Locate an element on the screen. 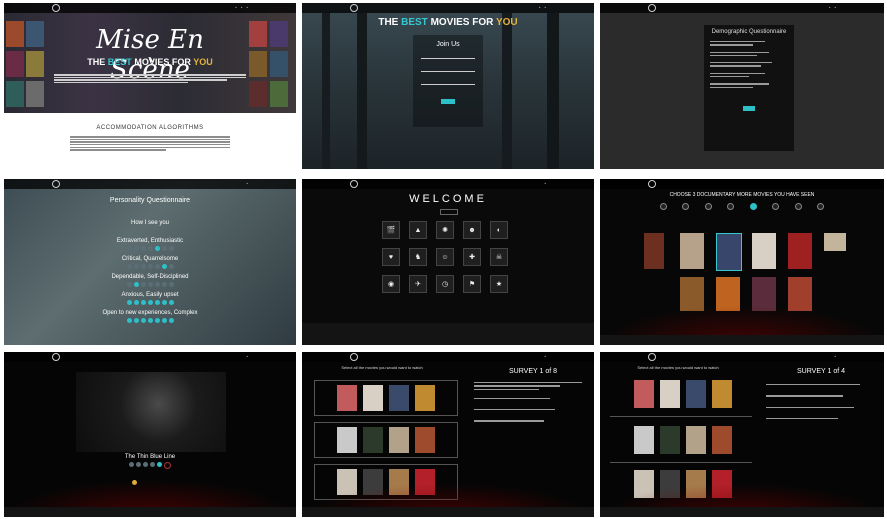  camera-icon: ◉ is located at coordinates (391, 284).